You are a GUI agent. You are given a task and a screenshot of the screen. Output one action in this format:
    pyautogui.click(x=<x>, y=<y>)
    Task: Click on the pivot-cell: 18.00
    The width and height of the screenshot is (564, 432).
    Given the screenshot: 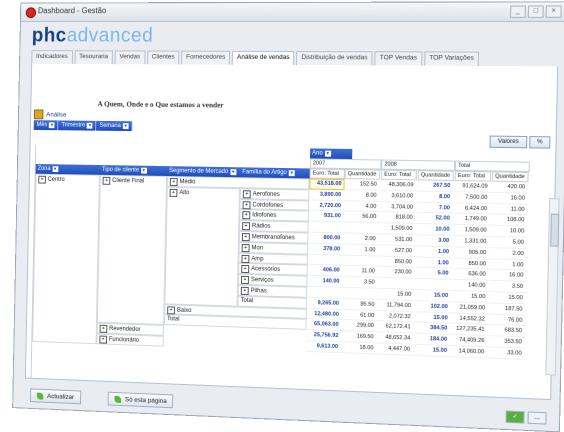 What is the action you would take?
    pyautogui.click(x=359, y=348)
    